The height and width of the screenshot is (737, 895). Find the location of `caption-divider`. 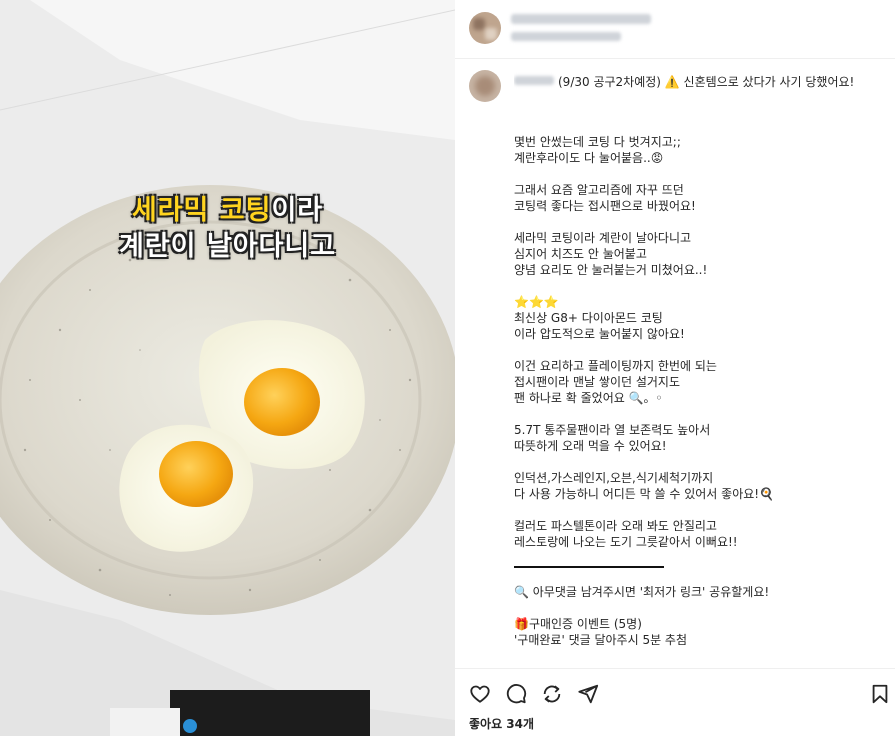

caption-divider is located at coordinates (589, 567).